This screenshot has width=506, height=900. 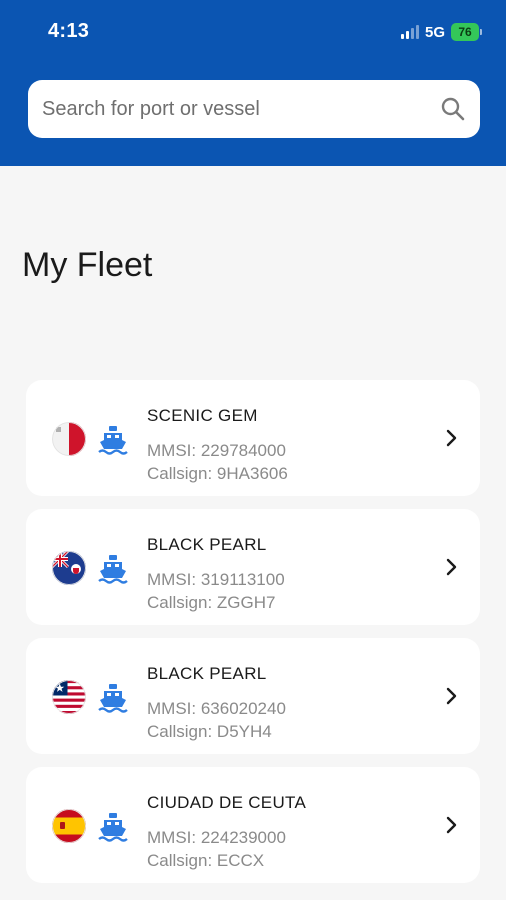 What do you see at coordinates (202, 415) in the screenshot?
I see `vessel-name: SCENIC GEM` at bounding box center [202, 415].